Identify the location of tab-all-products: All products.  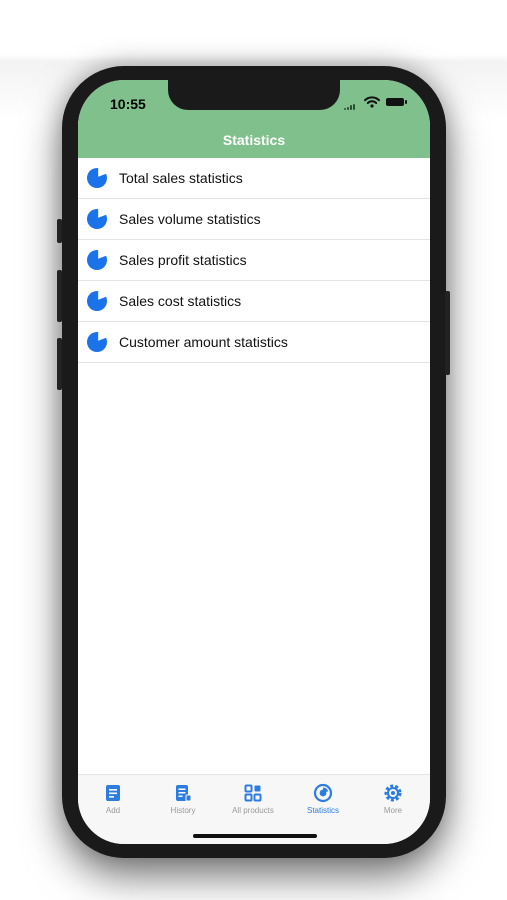
(253, 801).